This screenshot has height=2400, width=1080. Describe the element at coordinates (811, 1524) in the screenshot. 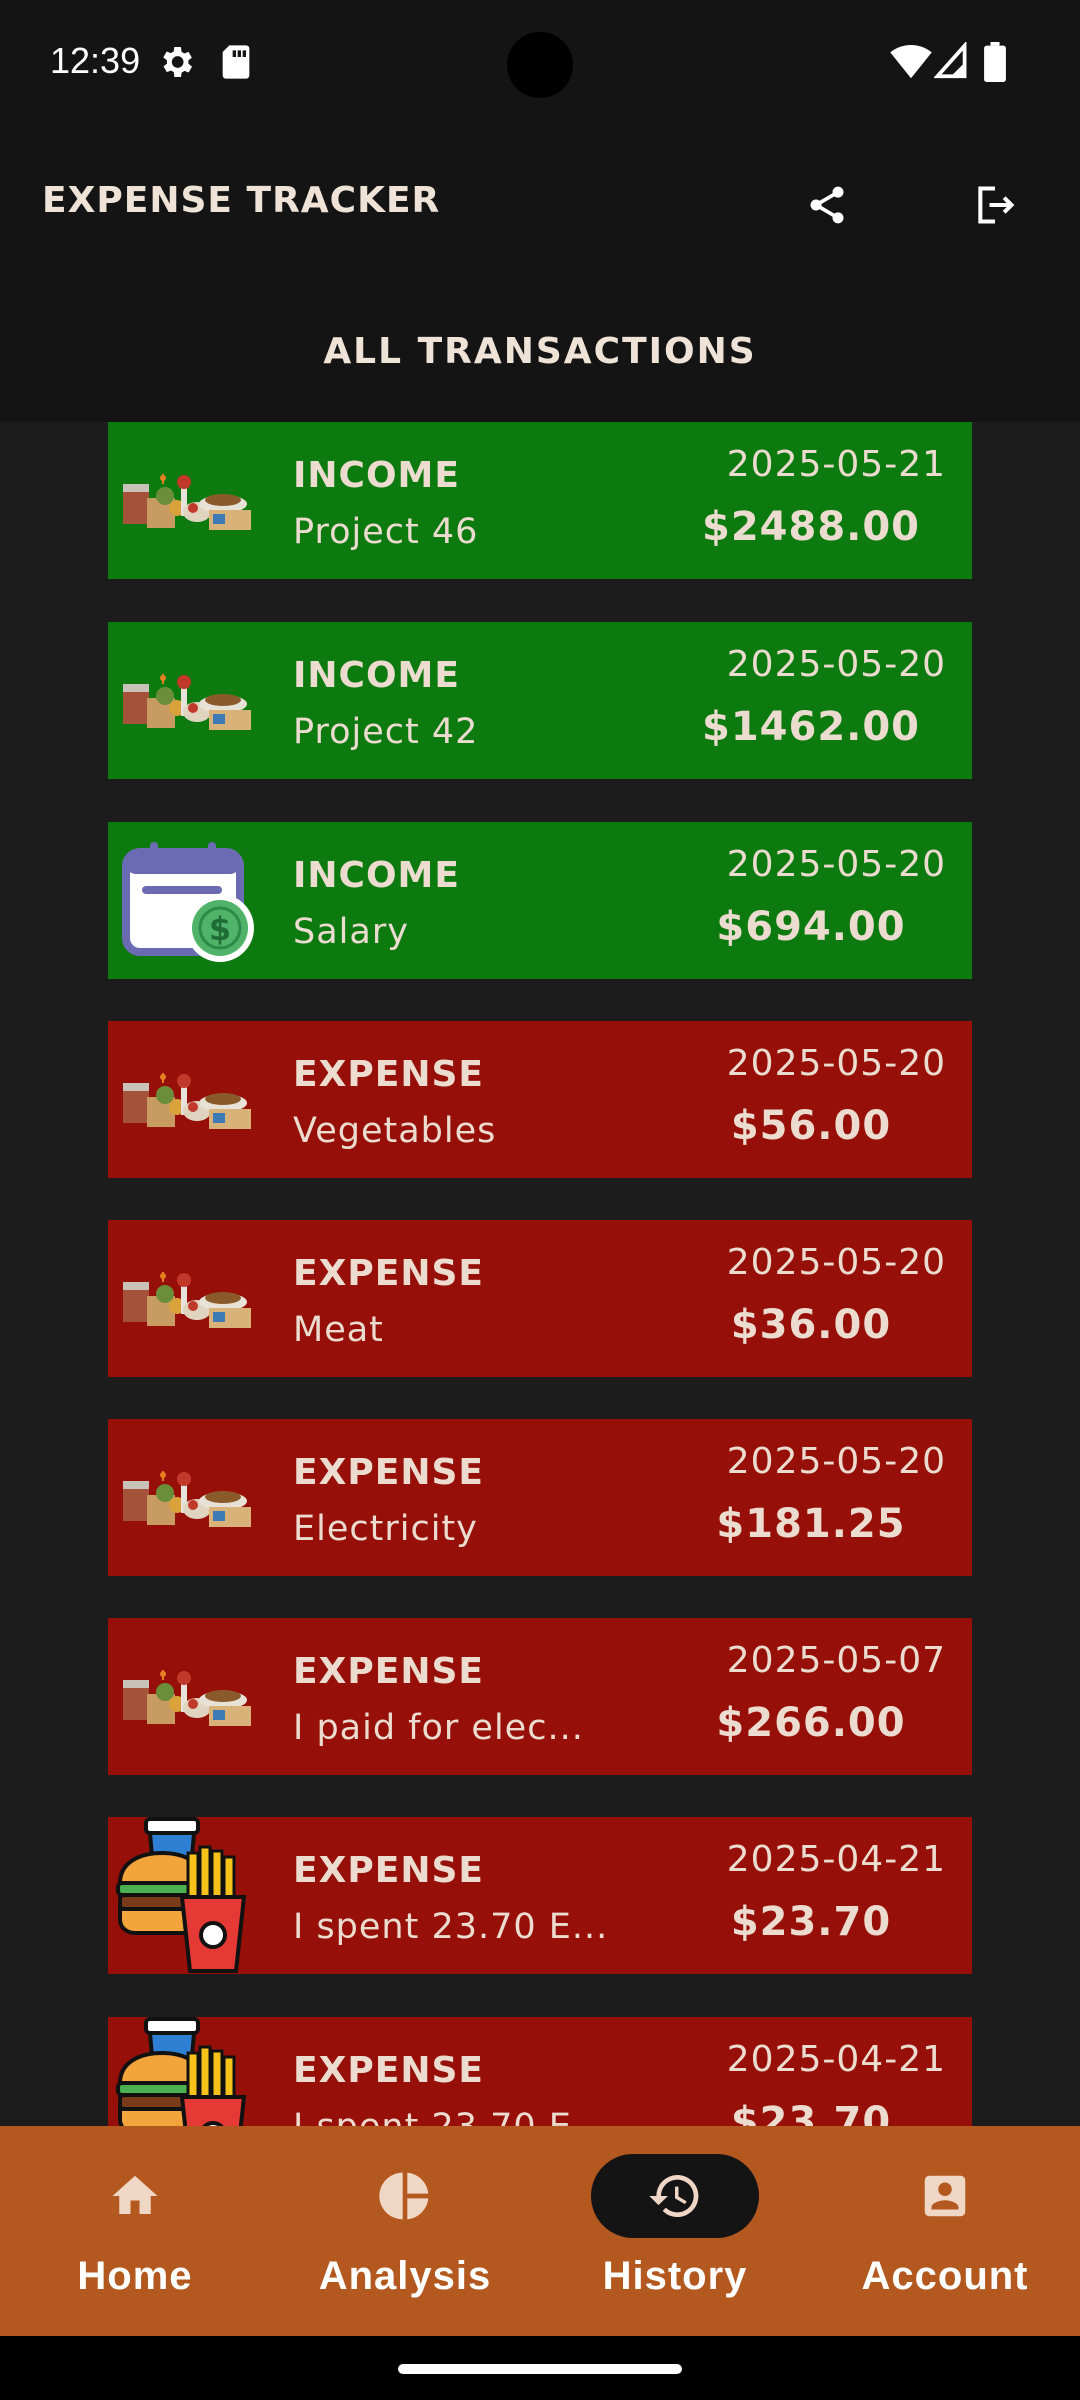

I see `transaction-amount: $181.25` at that location.